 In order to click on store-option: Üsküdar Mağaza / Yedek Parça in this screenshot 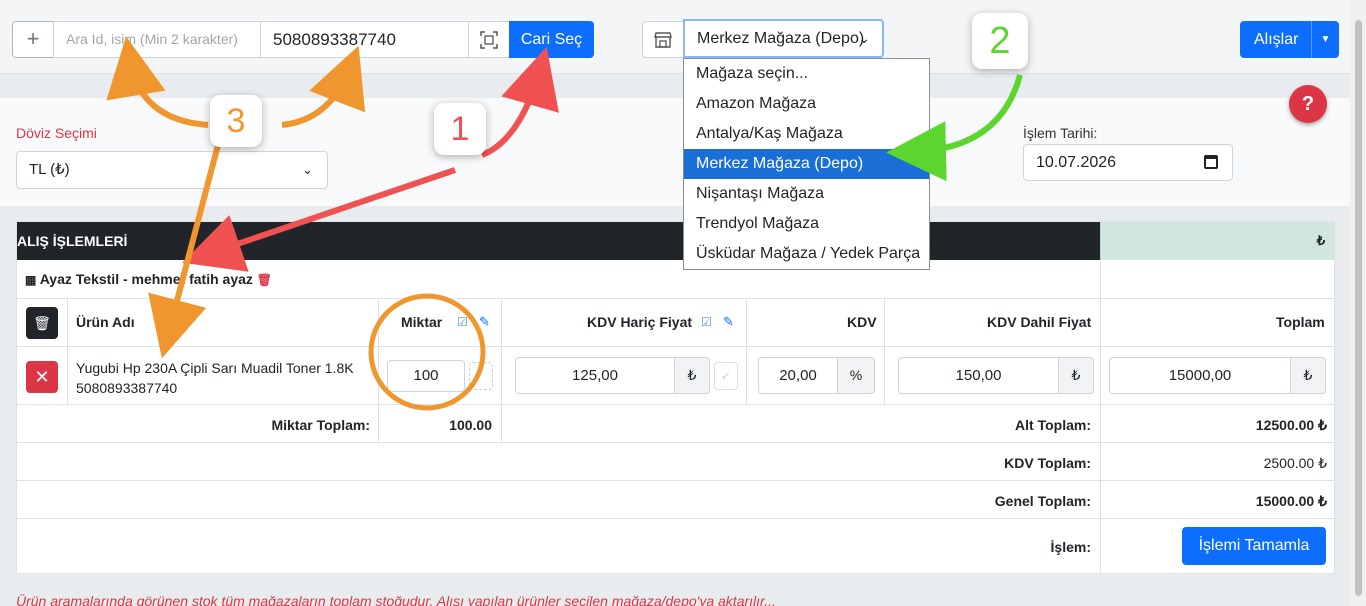, I will do `click(806, 254)`.